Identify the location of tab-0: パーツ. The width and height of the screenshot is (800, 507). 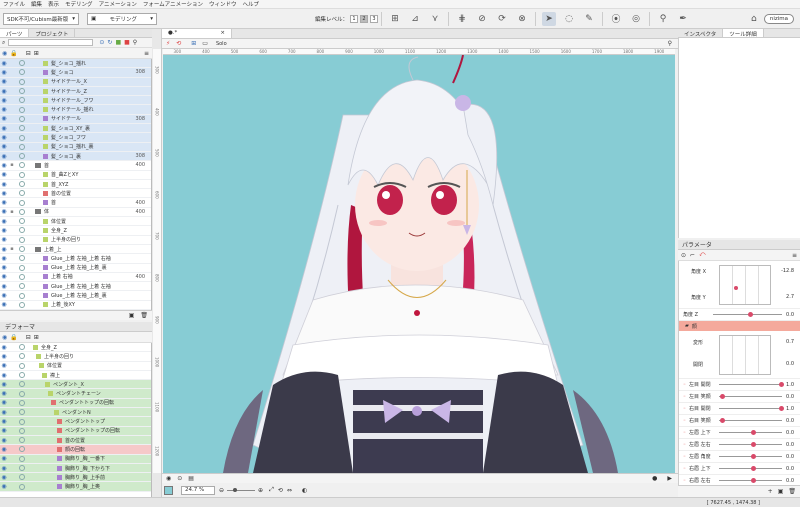
(15, 33).